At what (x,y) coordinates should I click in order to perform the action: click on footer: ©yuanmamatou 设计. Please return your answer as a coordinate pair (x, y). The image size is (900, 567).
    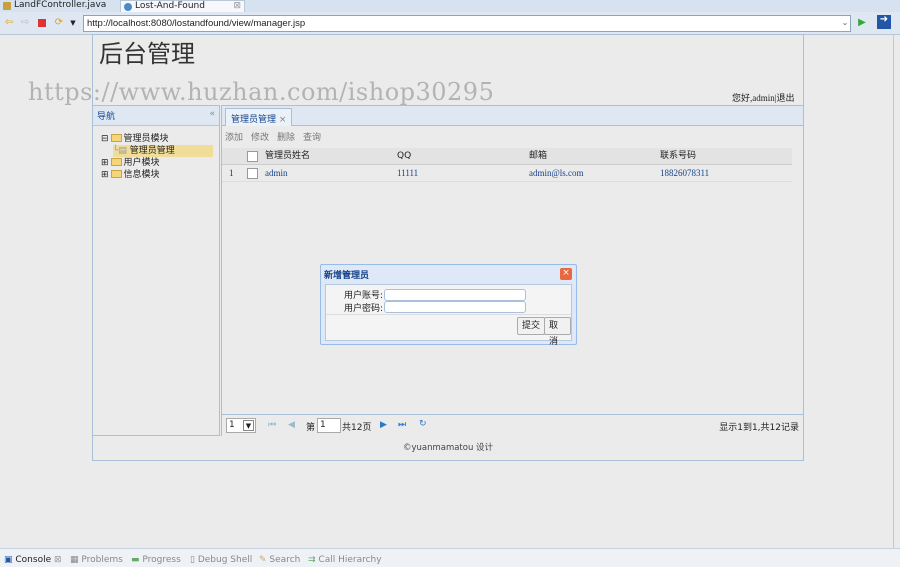
    Looking at the image, I should click on (448, 448).